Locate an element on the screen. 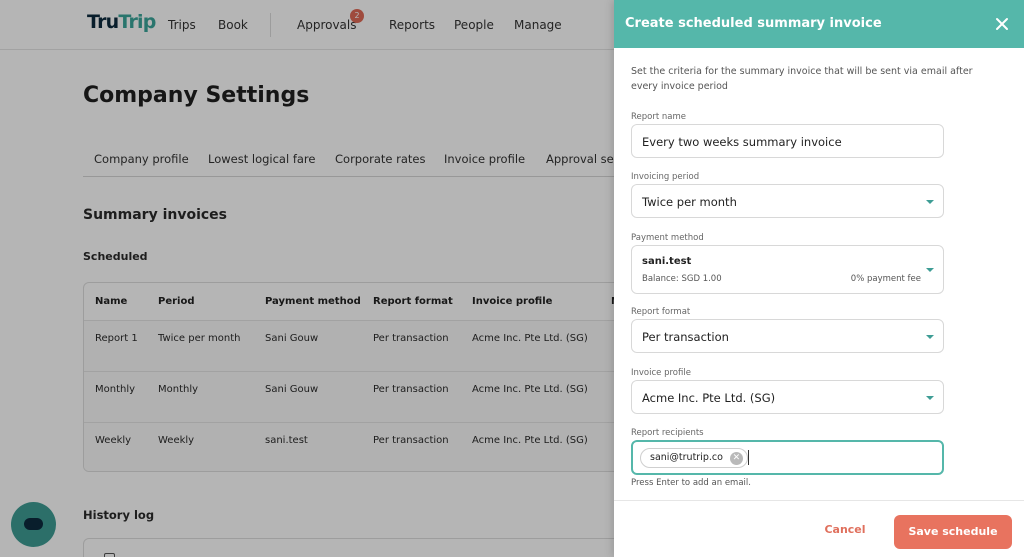 The height and width of the screenshot is (557, 1024). save-schedule-button: Save schedule is located at coordinates (953, 532).